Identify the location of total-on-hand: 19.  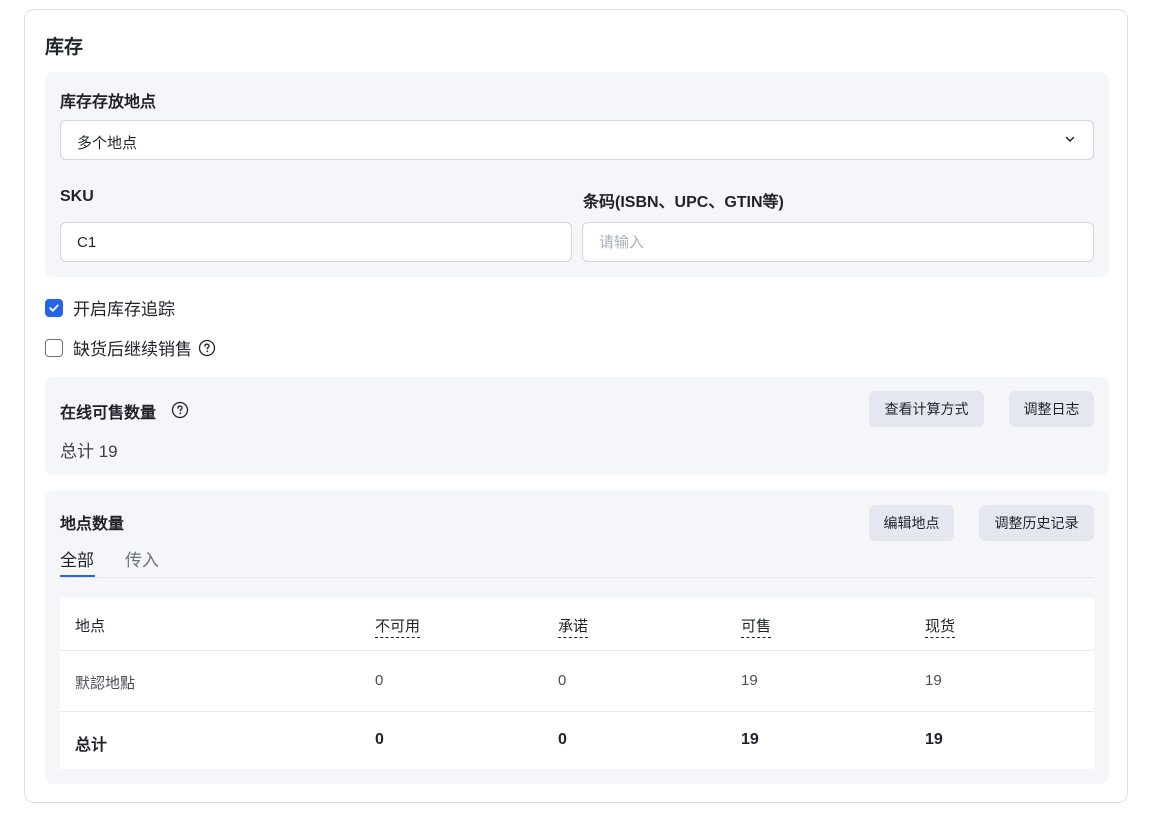
(934, 739).